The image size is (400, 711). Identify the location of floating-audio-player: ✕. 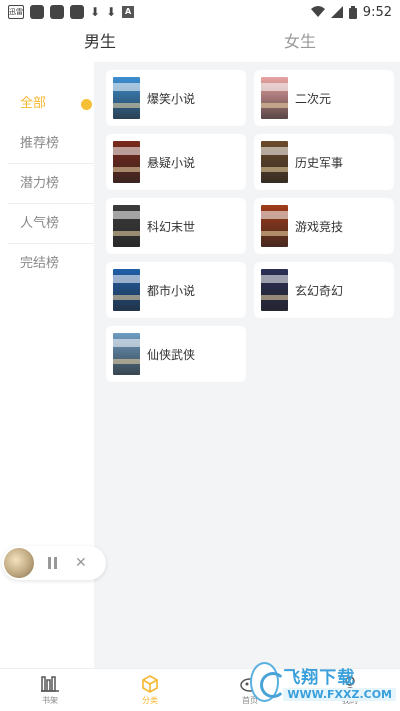
(54, 563).